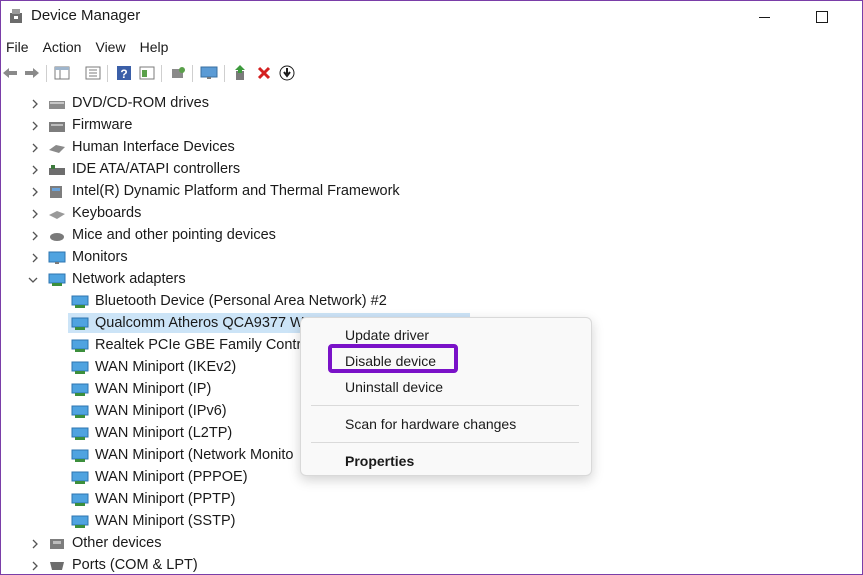 The width and height of the screenshot is (863, 575). What do you see at coordinates (33, 280) in the screenshot?
I see `chevron-down-icon` at bounding box center [33, 280].